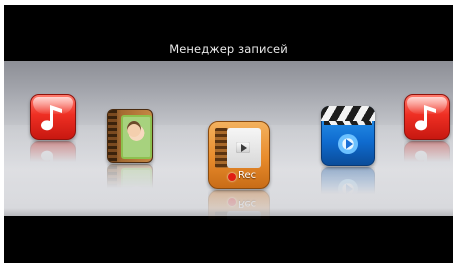  I want to click on album-spine, so click(112, 136).